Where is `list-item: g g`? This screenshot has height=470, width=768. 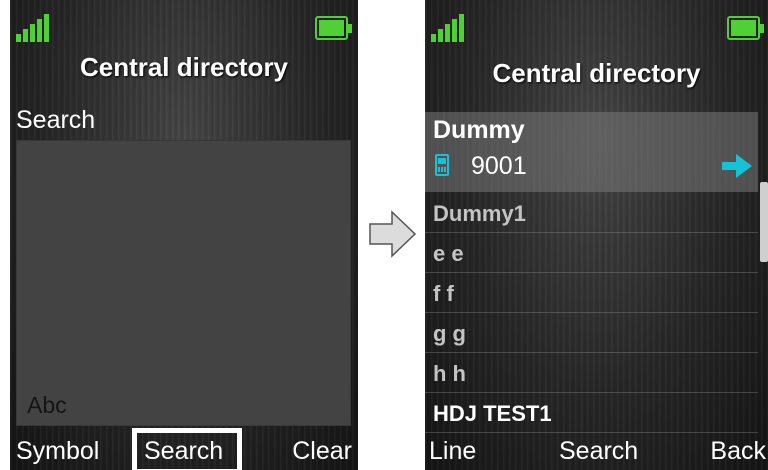 list-item: g g is located at coordinates (591, 333).